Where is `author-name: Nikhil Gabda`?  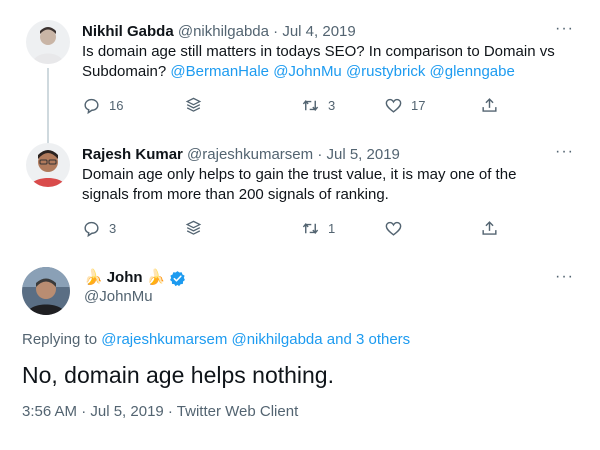 author-name: Nikhil Gabda is located at coordinates (128, 31).